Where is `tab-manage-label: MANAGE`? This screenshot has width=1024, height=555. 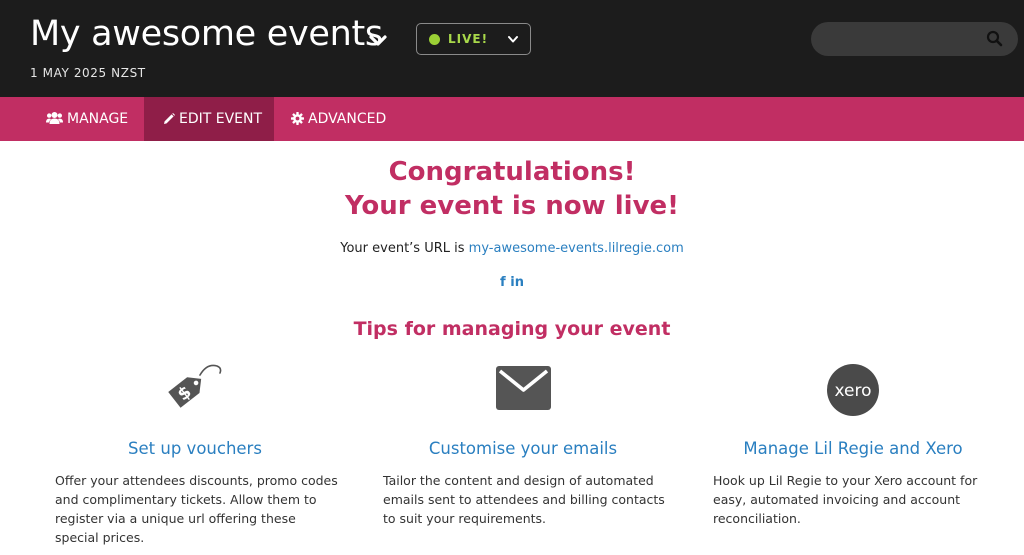
tab-manage-label: MANAGE is located at coordinates (98, 119).